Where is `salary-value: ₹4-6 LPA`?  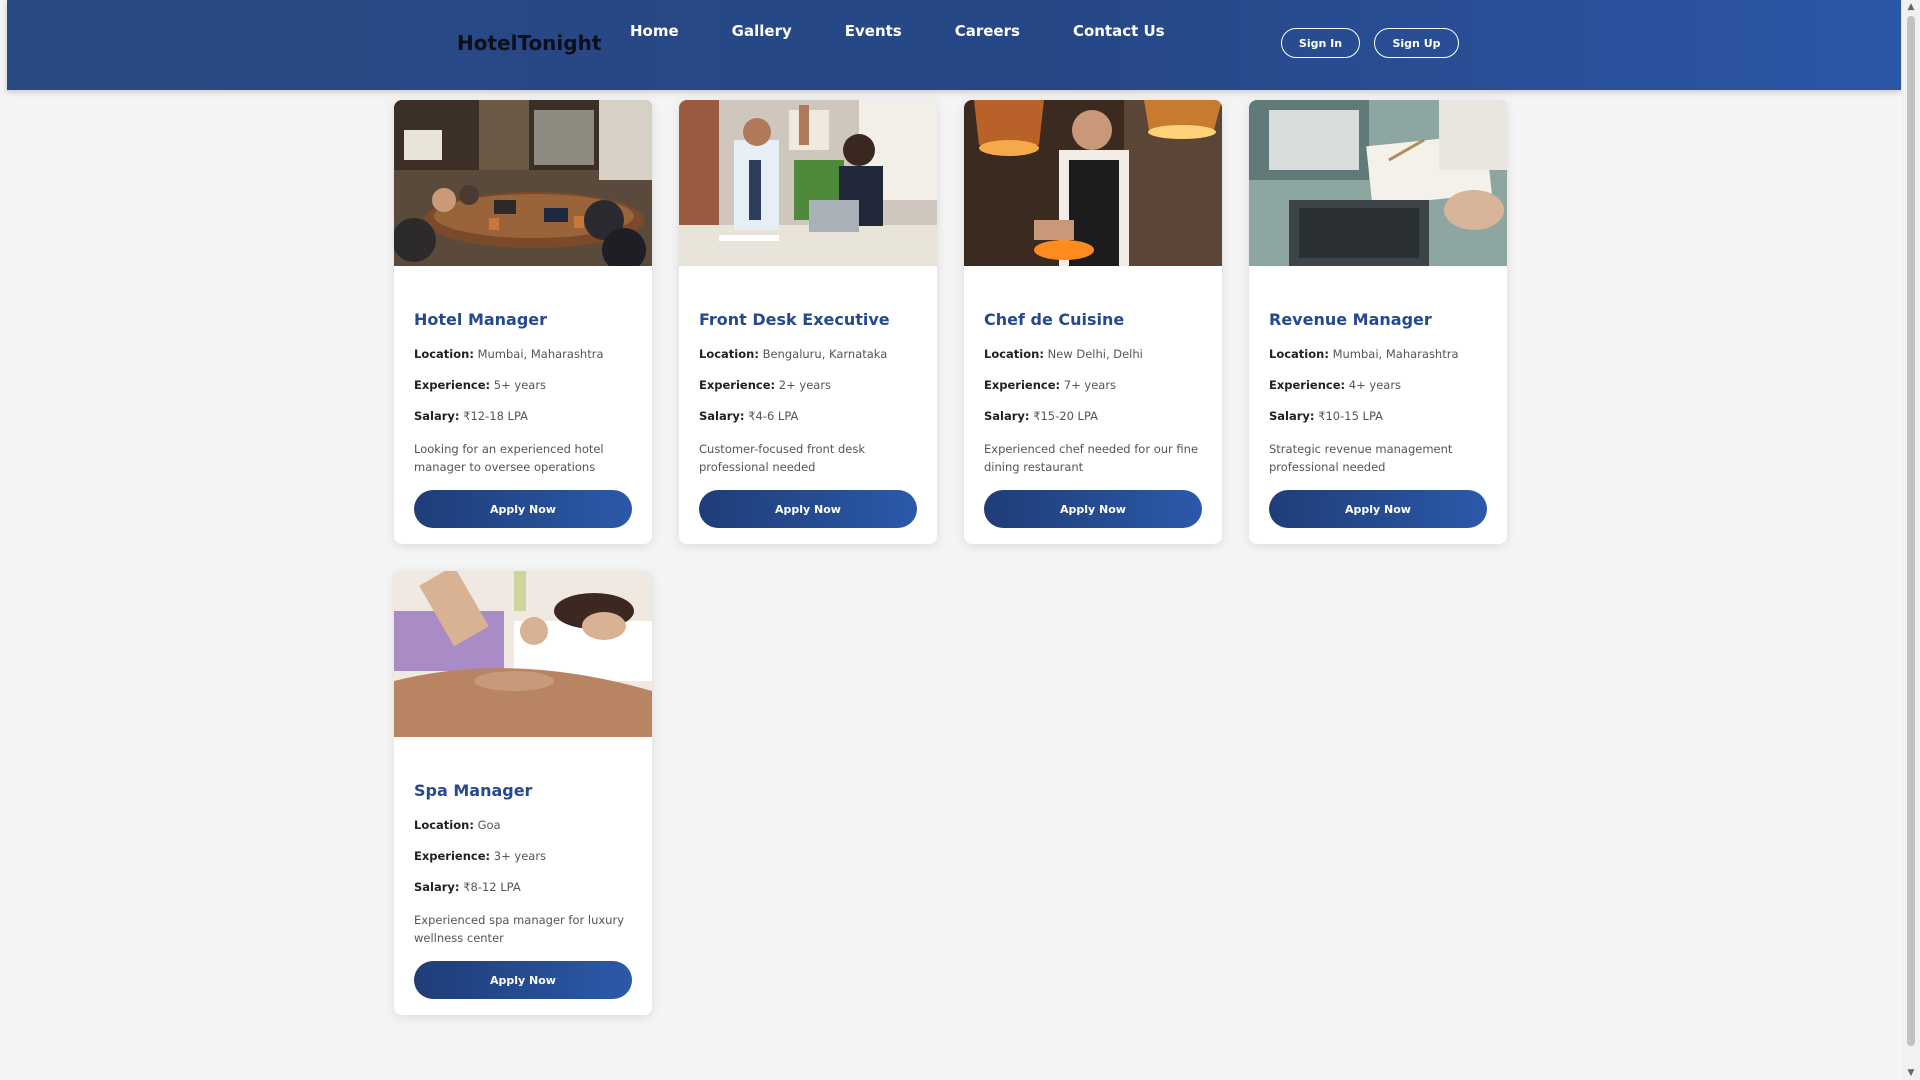 salary-value: ₹4-6 LPA is located at coordinates (773, 416).